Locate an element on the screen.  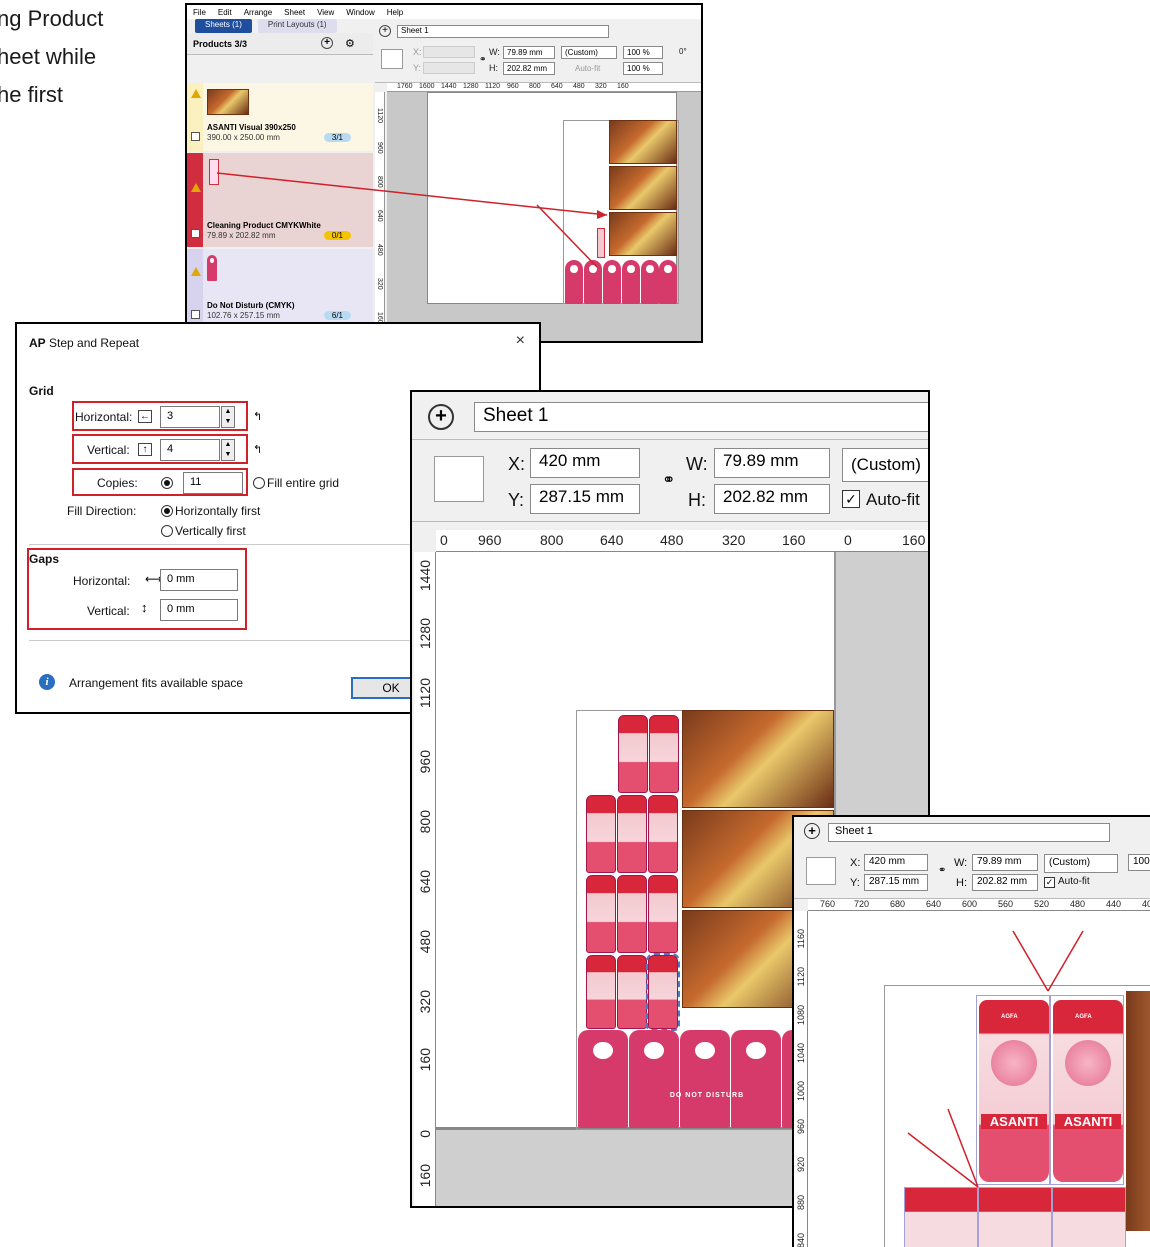
autofit-checkbox: Auto-fit is located at coordinates (587, 68).